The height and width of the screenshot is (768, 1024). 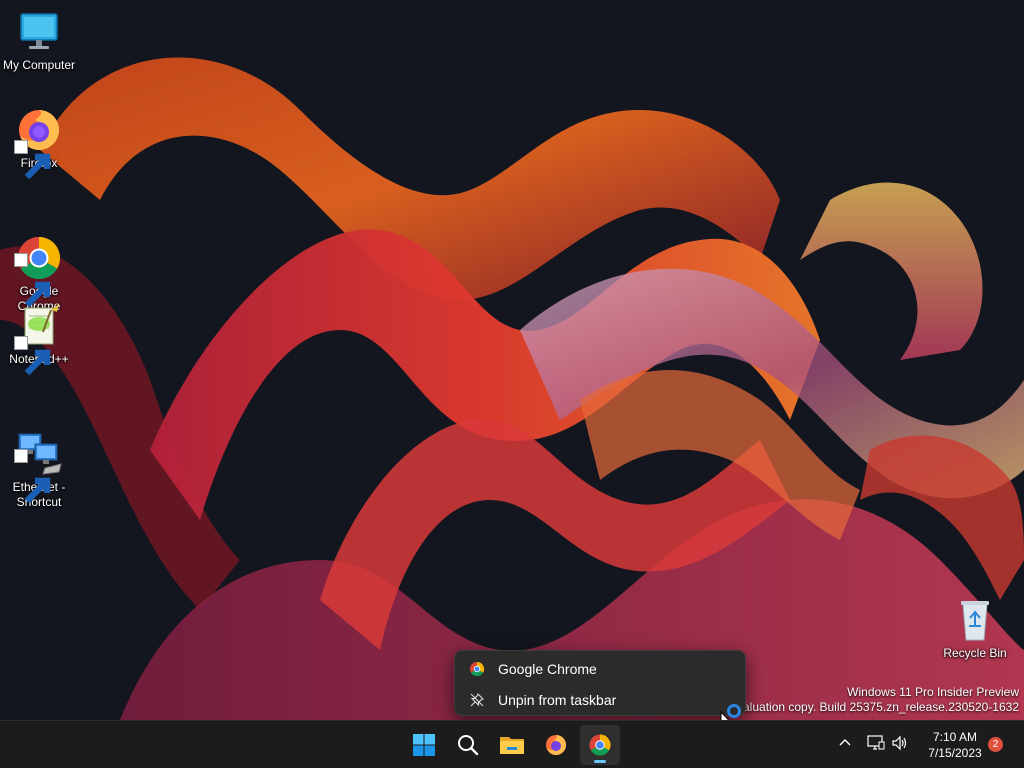 I want to click on notepadpp-icon, so click(x=38, y=339).